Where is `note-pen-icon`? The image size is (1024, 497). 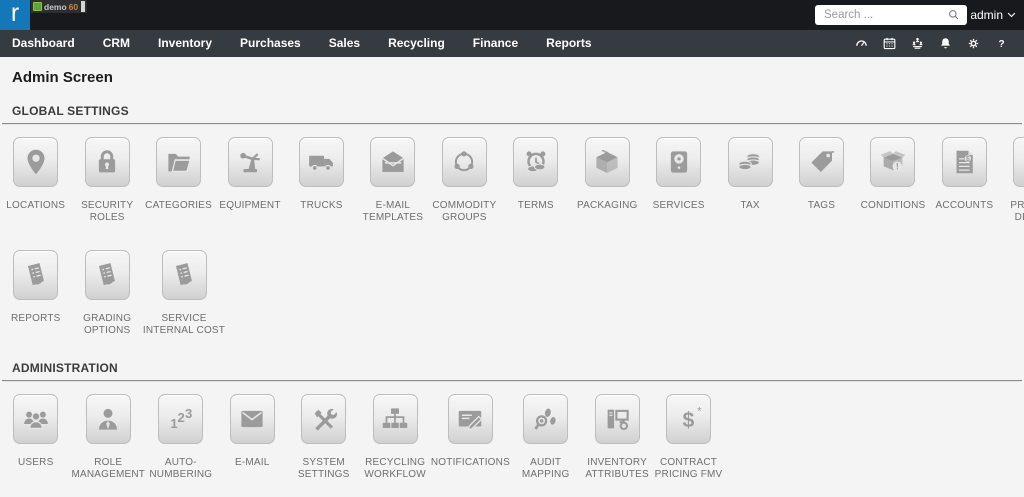
note-pen-icon is located at coordinates (471, 420).